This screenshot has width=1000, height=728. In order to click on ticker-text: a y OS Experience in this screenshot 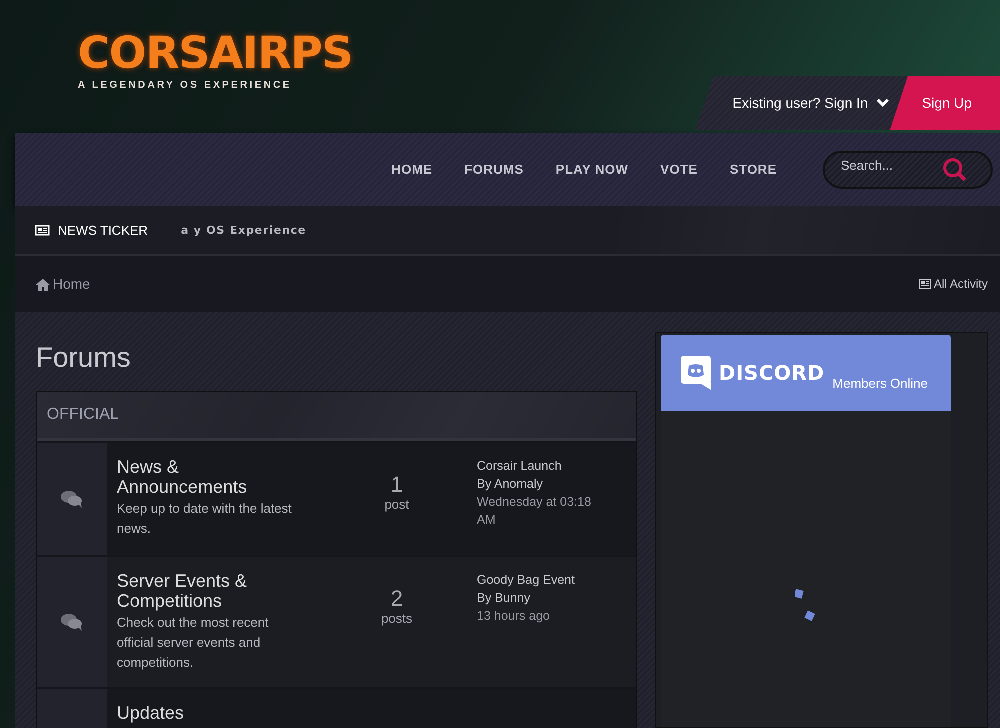, I will do `click(243, 230)`.